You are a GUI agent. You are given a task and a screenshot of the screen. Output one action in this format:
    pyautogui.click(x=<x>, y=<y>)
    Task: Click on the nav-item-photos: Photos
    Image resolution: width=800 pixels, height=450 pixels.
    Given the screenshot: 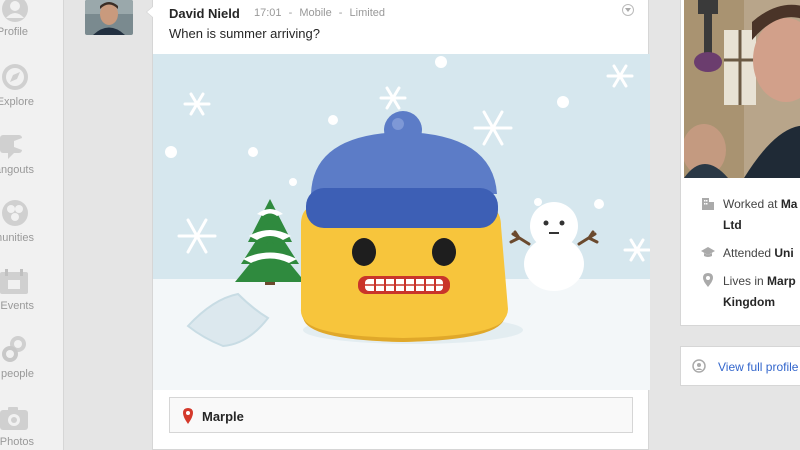 What is the action you would take?
    pyautogui.click(x=31, y=426)
    